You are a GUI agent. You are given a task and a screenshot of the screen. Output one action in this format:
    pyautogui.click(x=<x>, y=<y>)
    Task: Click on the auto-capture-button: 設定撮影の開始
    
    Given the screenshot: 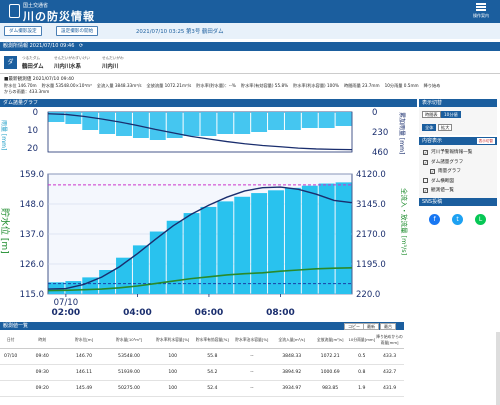 What is the action you would take?
    pyautogui.click(x=77, y=31)
    